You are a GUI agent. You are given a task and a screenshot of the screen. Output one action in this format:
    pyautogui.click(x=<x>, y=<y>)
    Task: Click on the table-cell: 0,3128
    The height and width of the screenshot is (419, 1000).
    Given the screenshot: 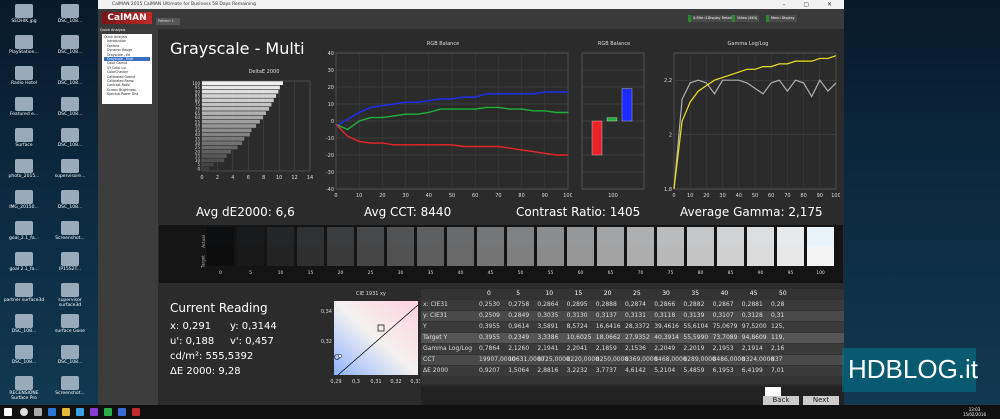 What is the action you would take?
    pyautogui.click(x=752, y=315)
    